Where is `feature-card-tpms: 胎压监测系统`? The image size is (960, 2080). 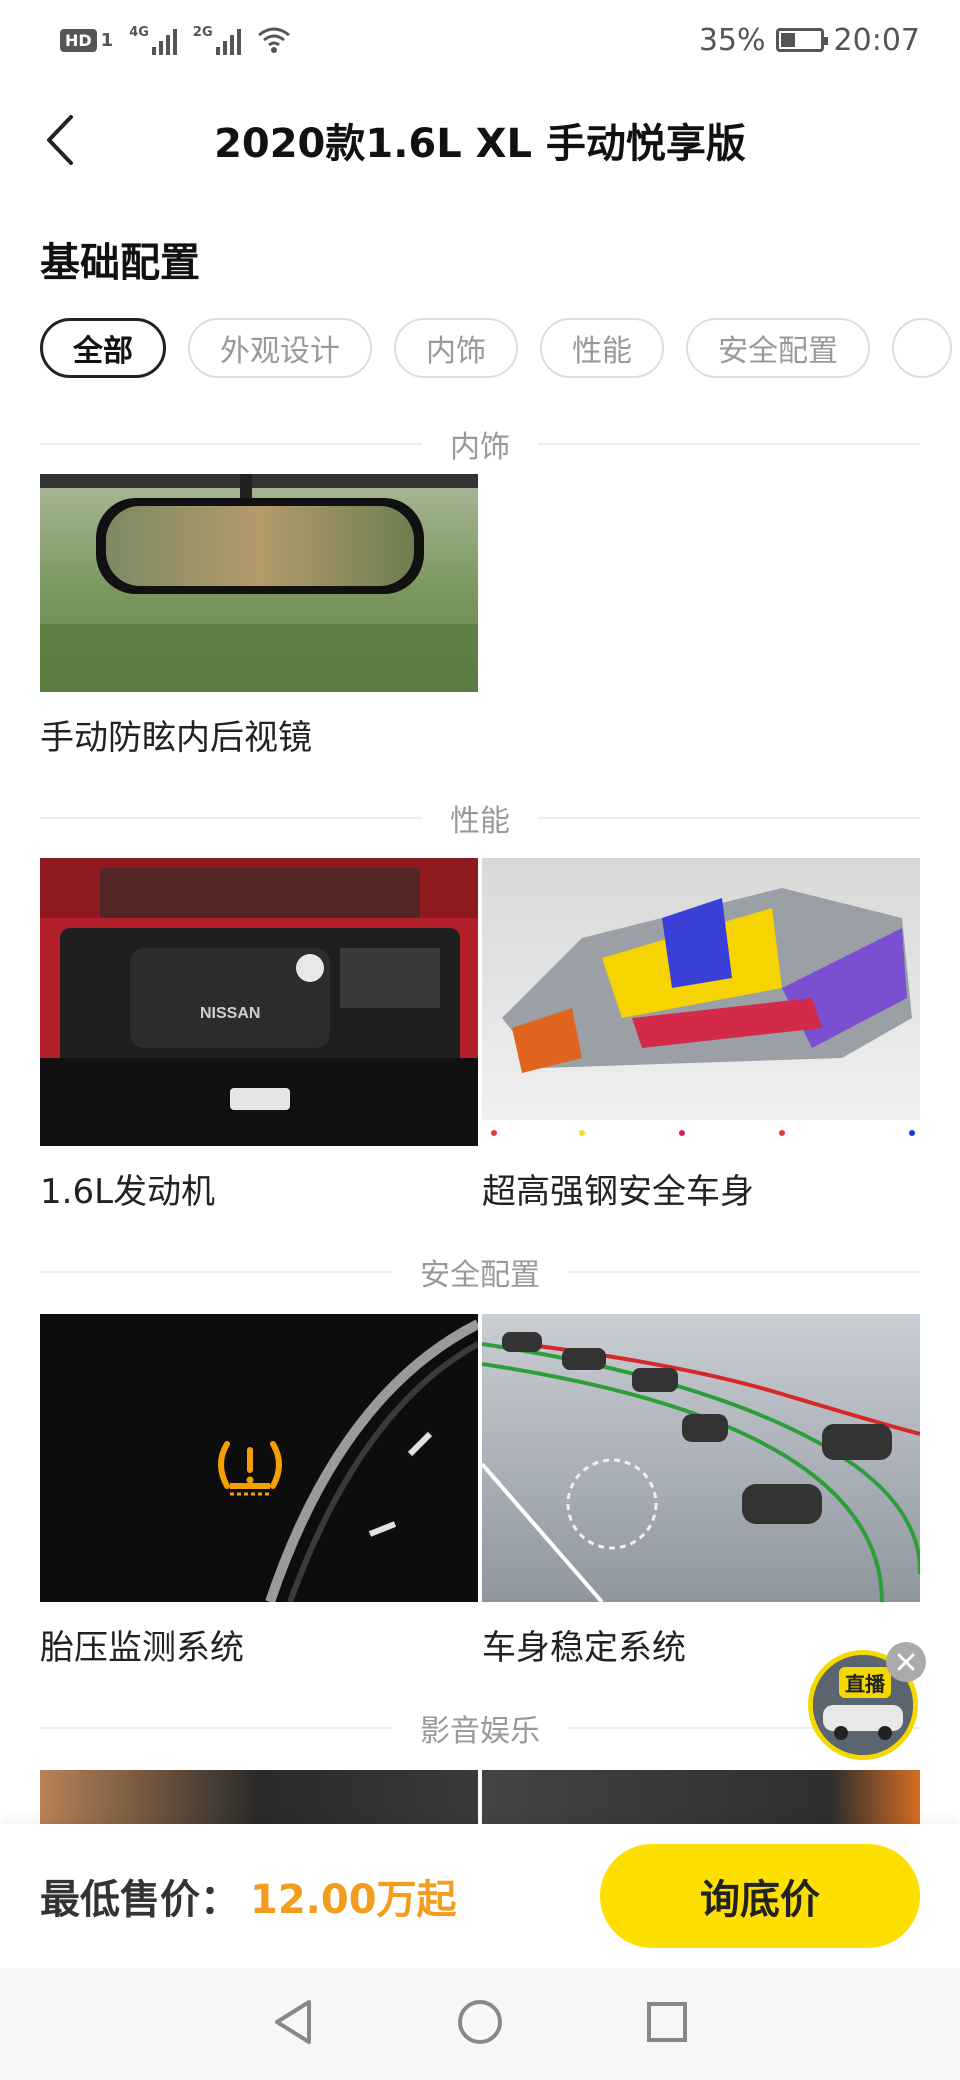 feature-card-tpms: 胎压监测系统 is located at coordinates (259, 1491).